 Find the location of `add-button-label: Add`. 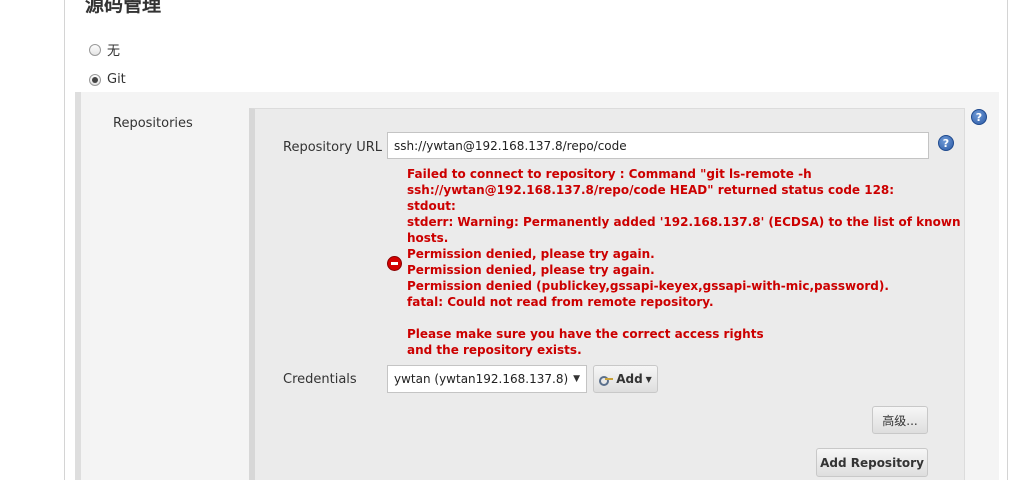

add-button-label: Add is located at coordinates (629, 379).